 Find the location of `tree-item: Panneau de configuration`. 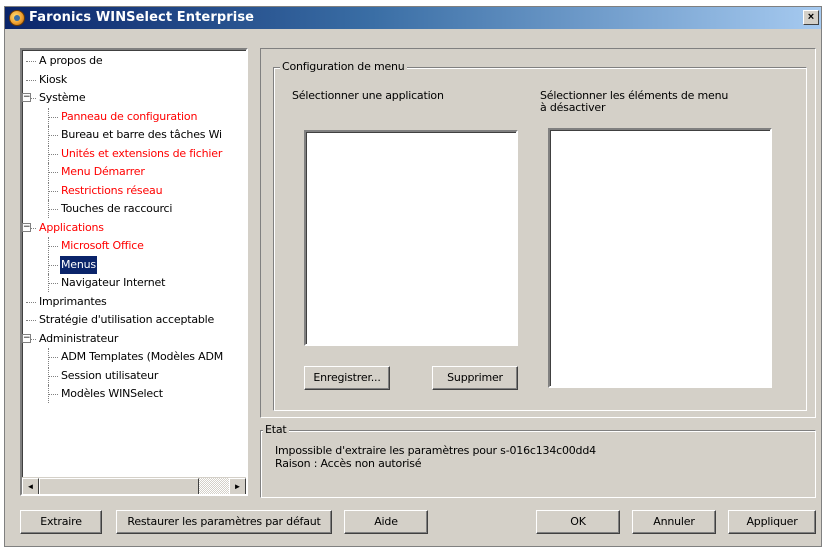

tree-item: Panneau de configuration is located at coordinates (134, 117).